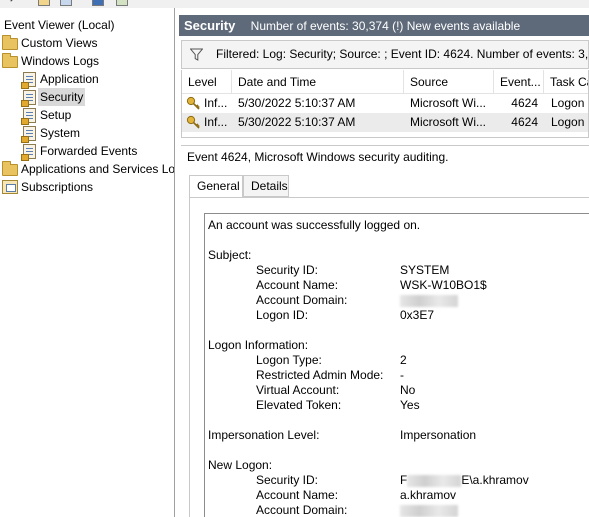 The height and width of the screenshot is (517, 589). What do you see at coordinates (410, 405) in the screenshot?
I see `field-value: Yes` at bounding box center [410, 405].